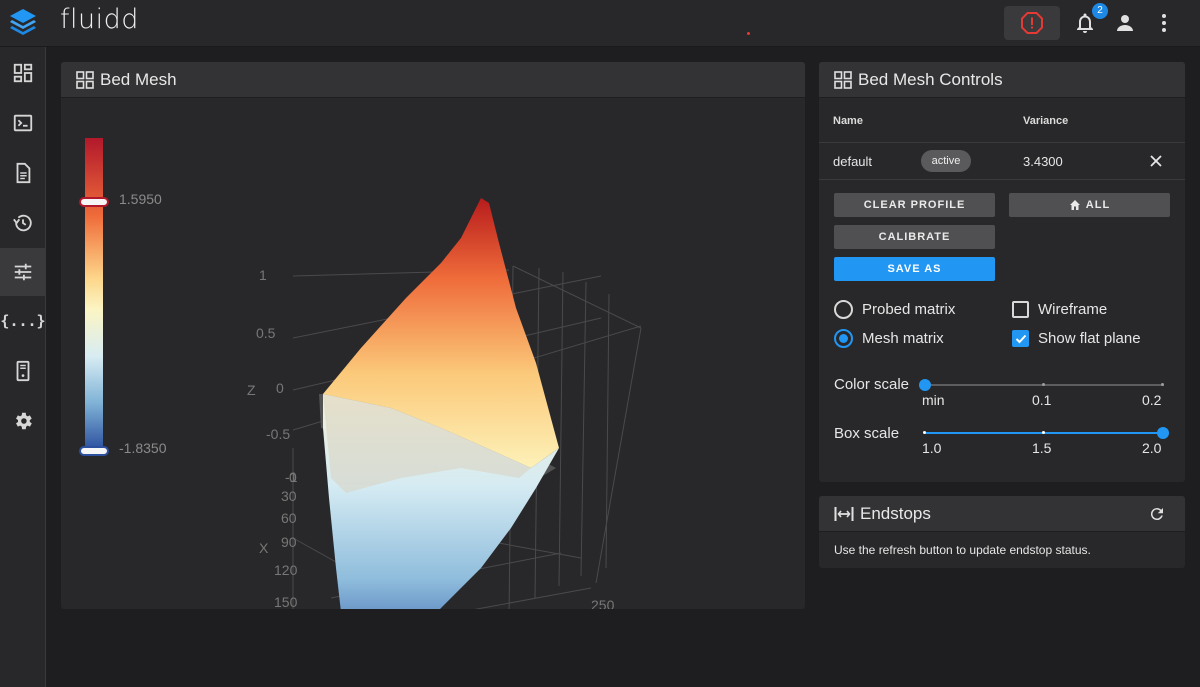 This screenshot has width=1200, height=687. What do you see at coordinates (94, 202) in the screenshot?
I see `scale-max-handle` at bounding box center [94, 202].